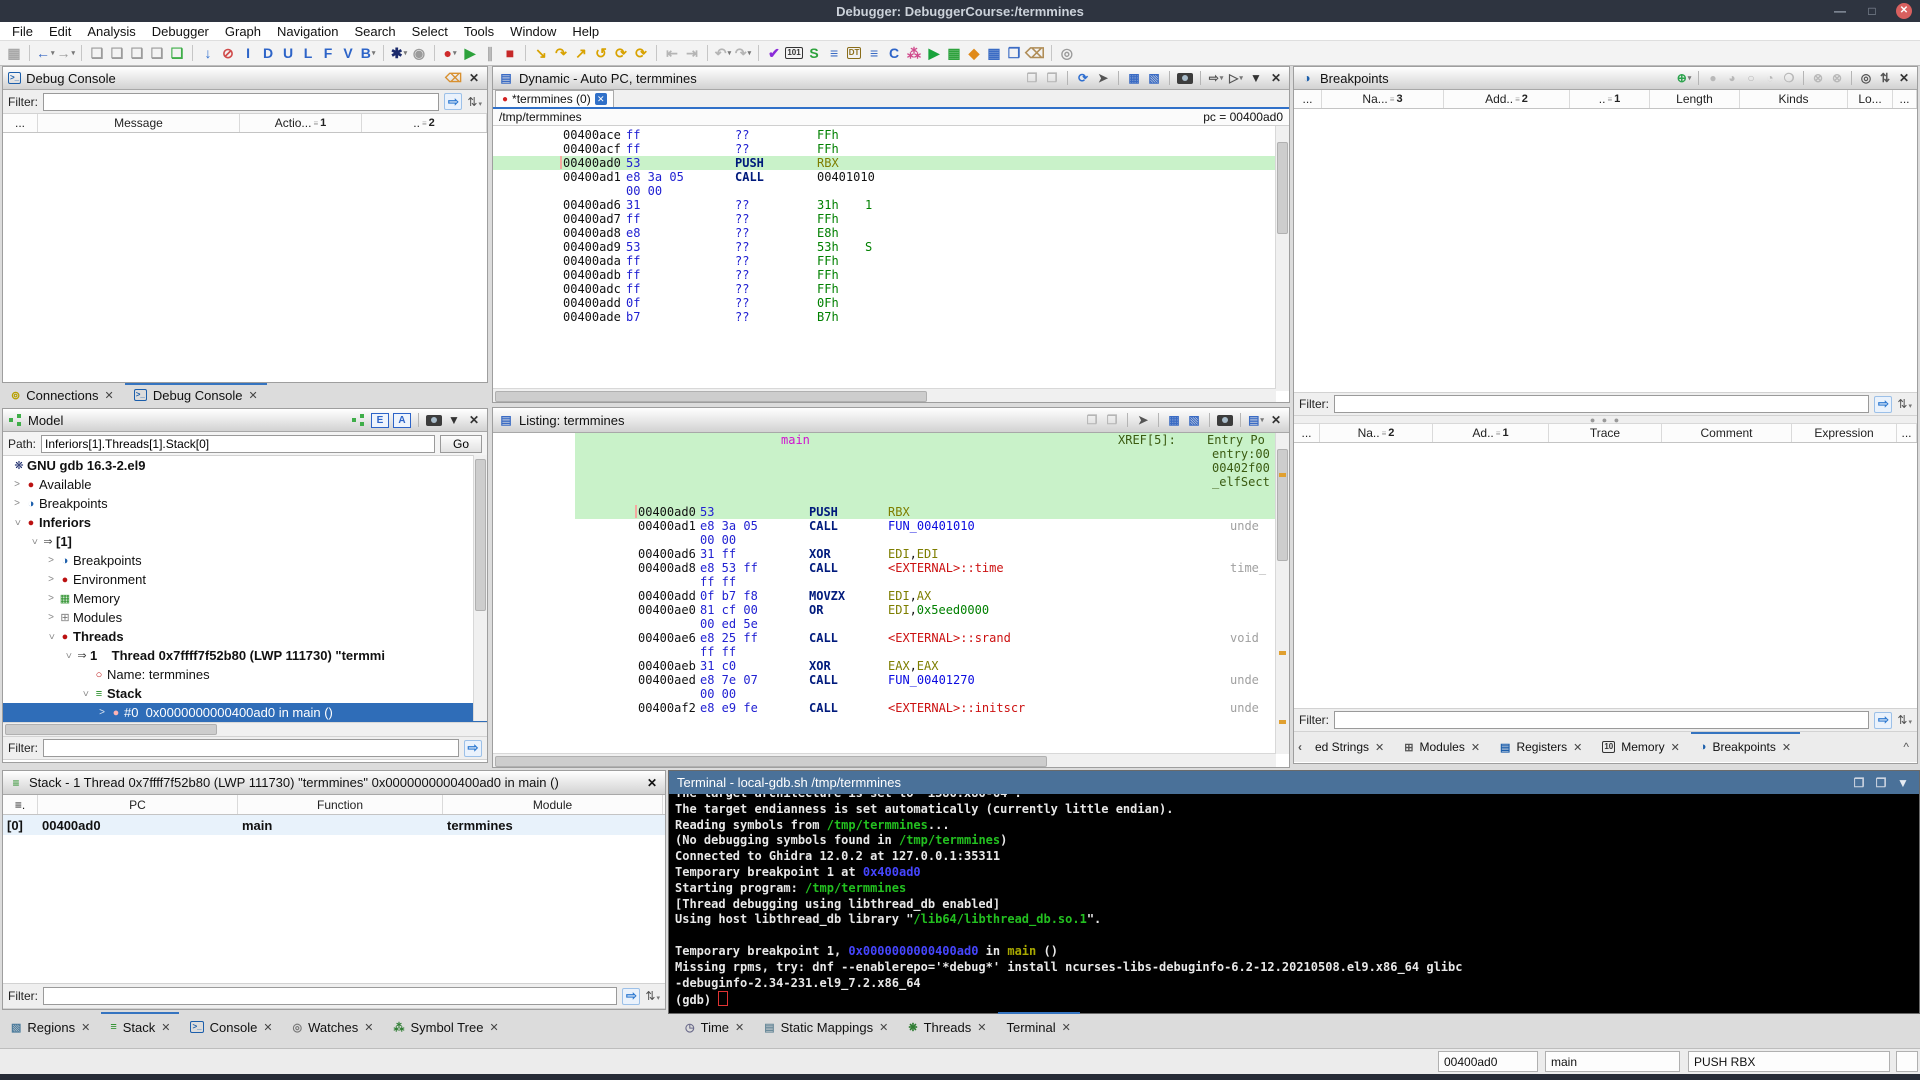 This screenshot has width=1920, height=1080. Describe the element at coordinates (380, 420) in the screenshot. I see `elements-icon: E` at that location.